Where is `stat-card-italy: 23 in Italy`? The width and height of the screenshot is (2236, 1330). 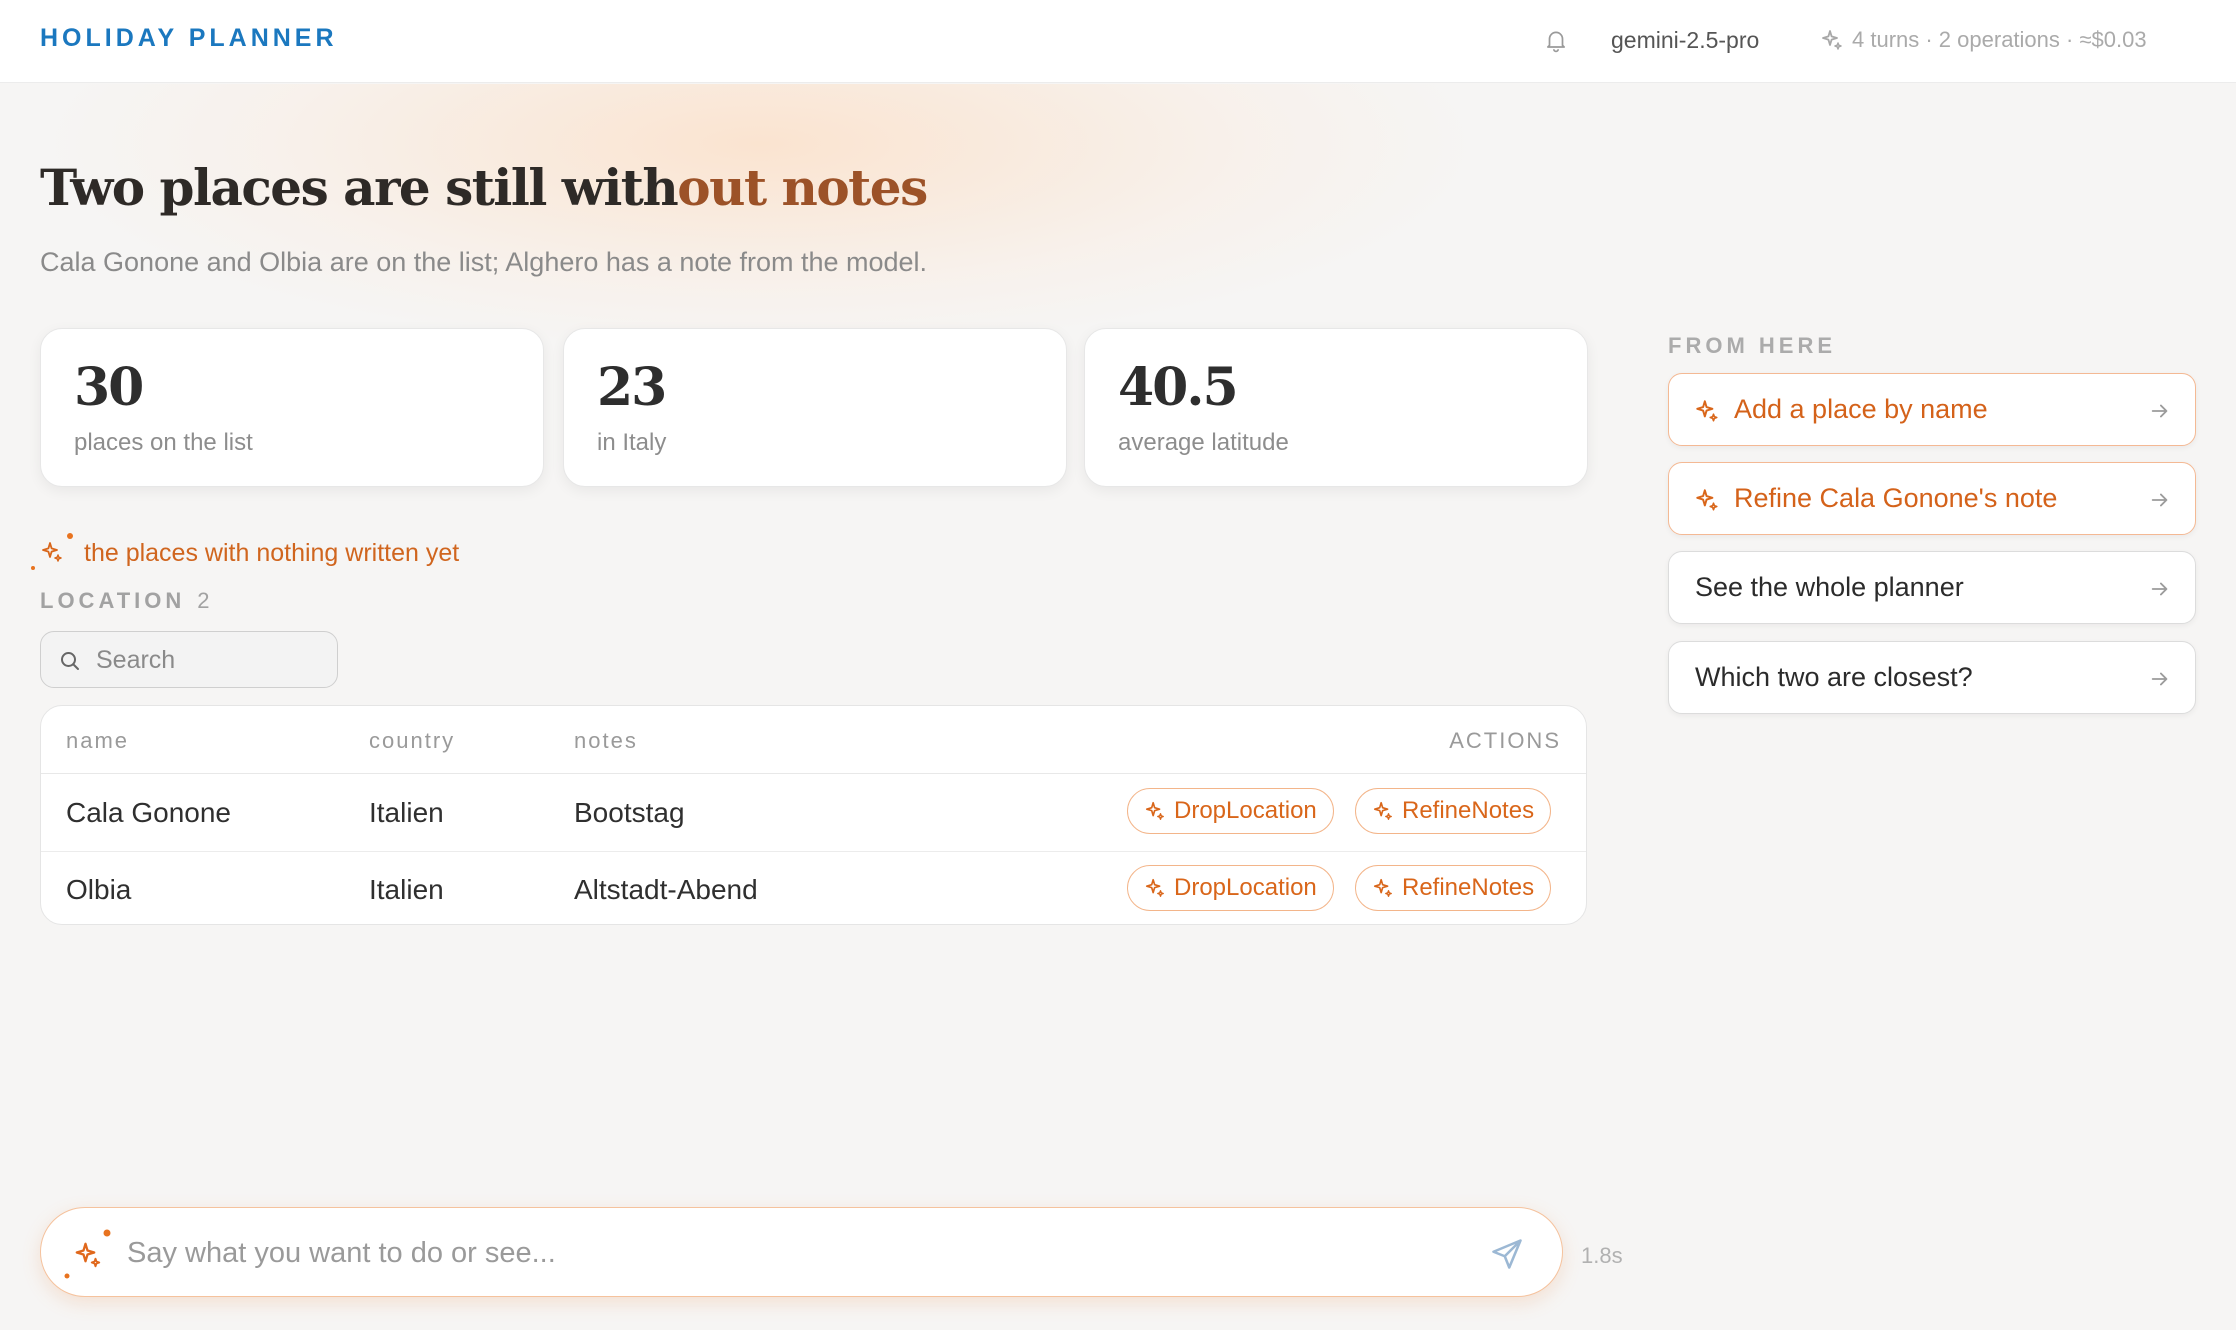
stat-card-italy: 23 in Italy is located at coordinates (815, 407).